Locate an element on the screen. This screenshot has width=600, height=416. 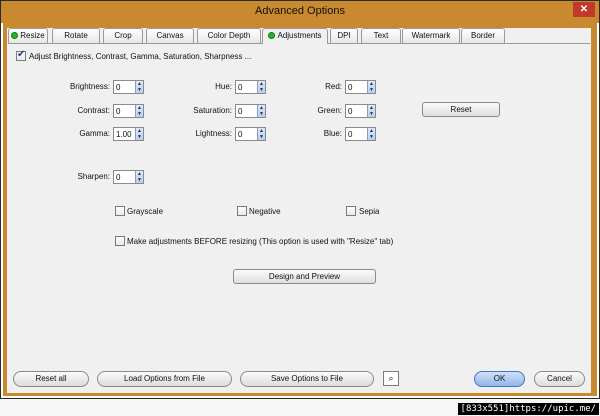
tab-label: DPI is located at coordinates (344, 35).